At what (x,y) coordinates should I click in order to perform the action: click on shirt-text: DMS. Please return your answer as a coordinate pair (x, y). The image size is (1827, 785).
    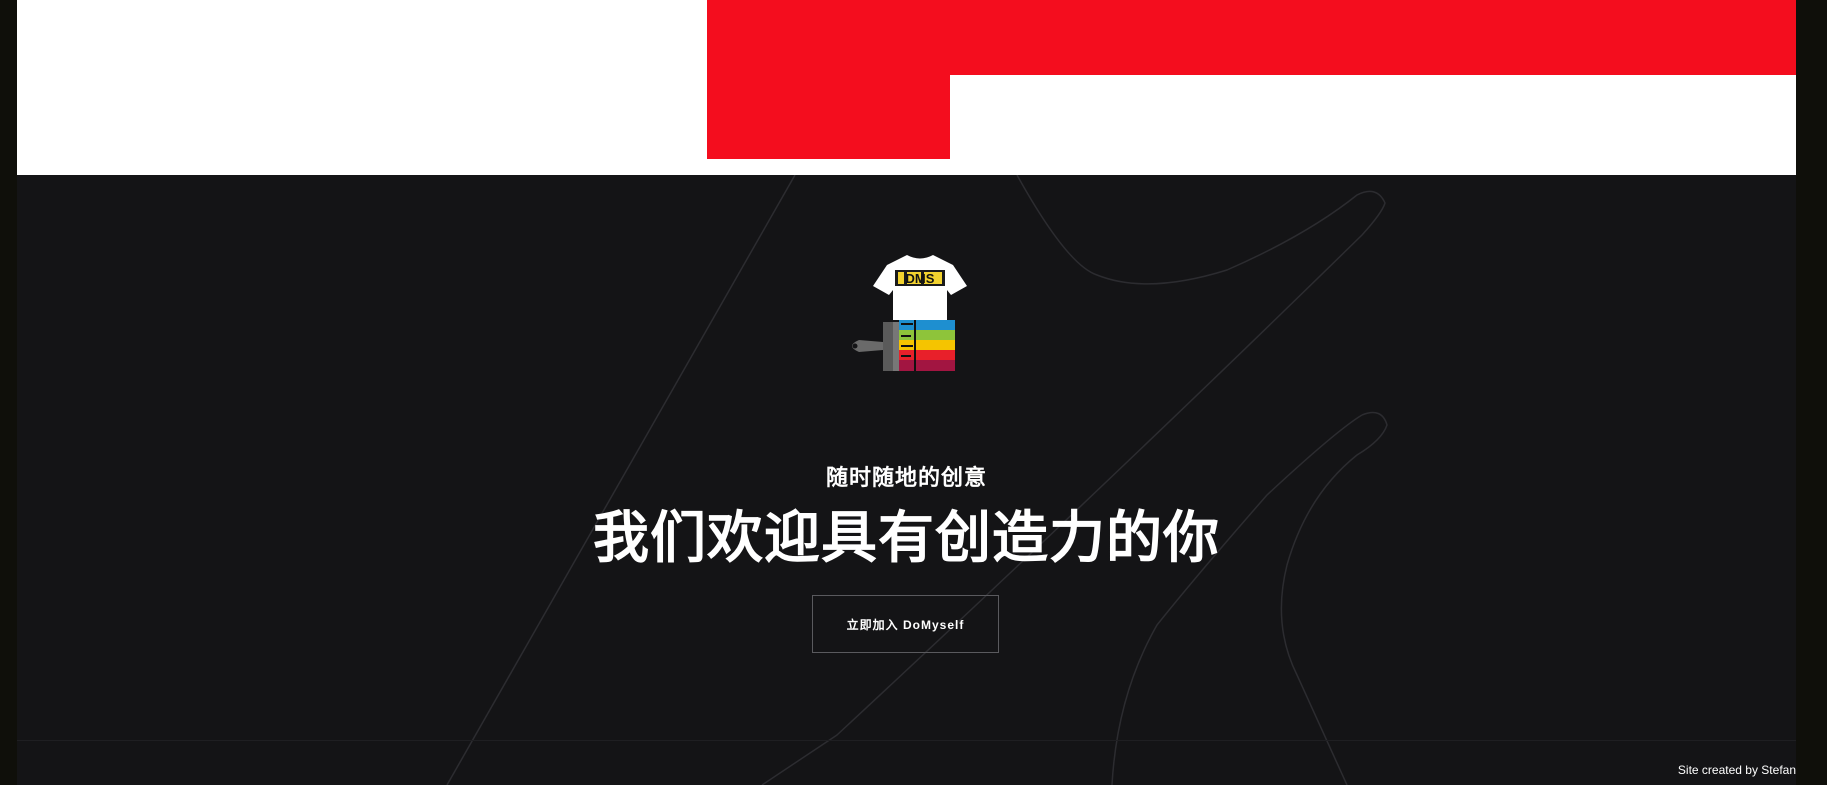
    Looking at the image, I should click on (920, 278).